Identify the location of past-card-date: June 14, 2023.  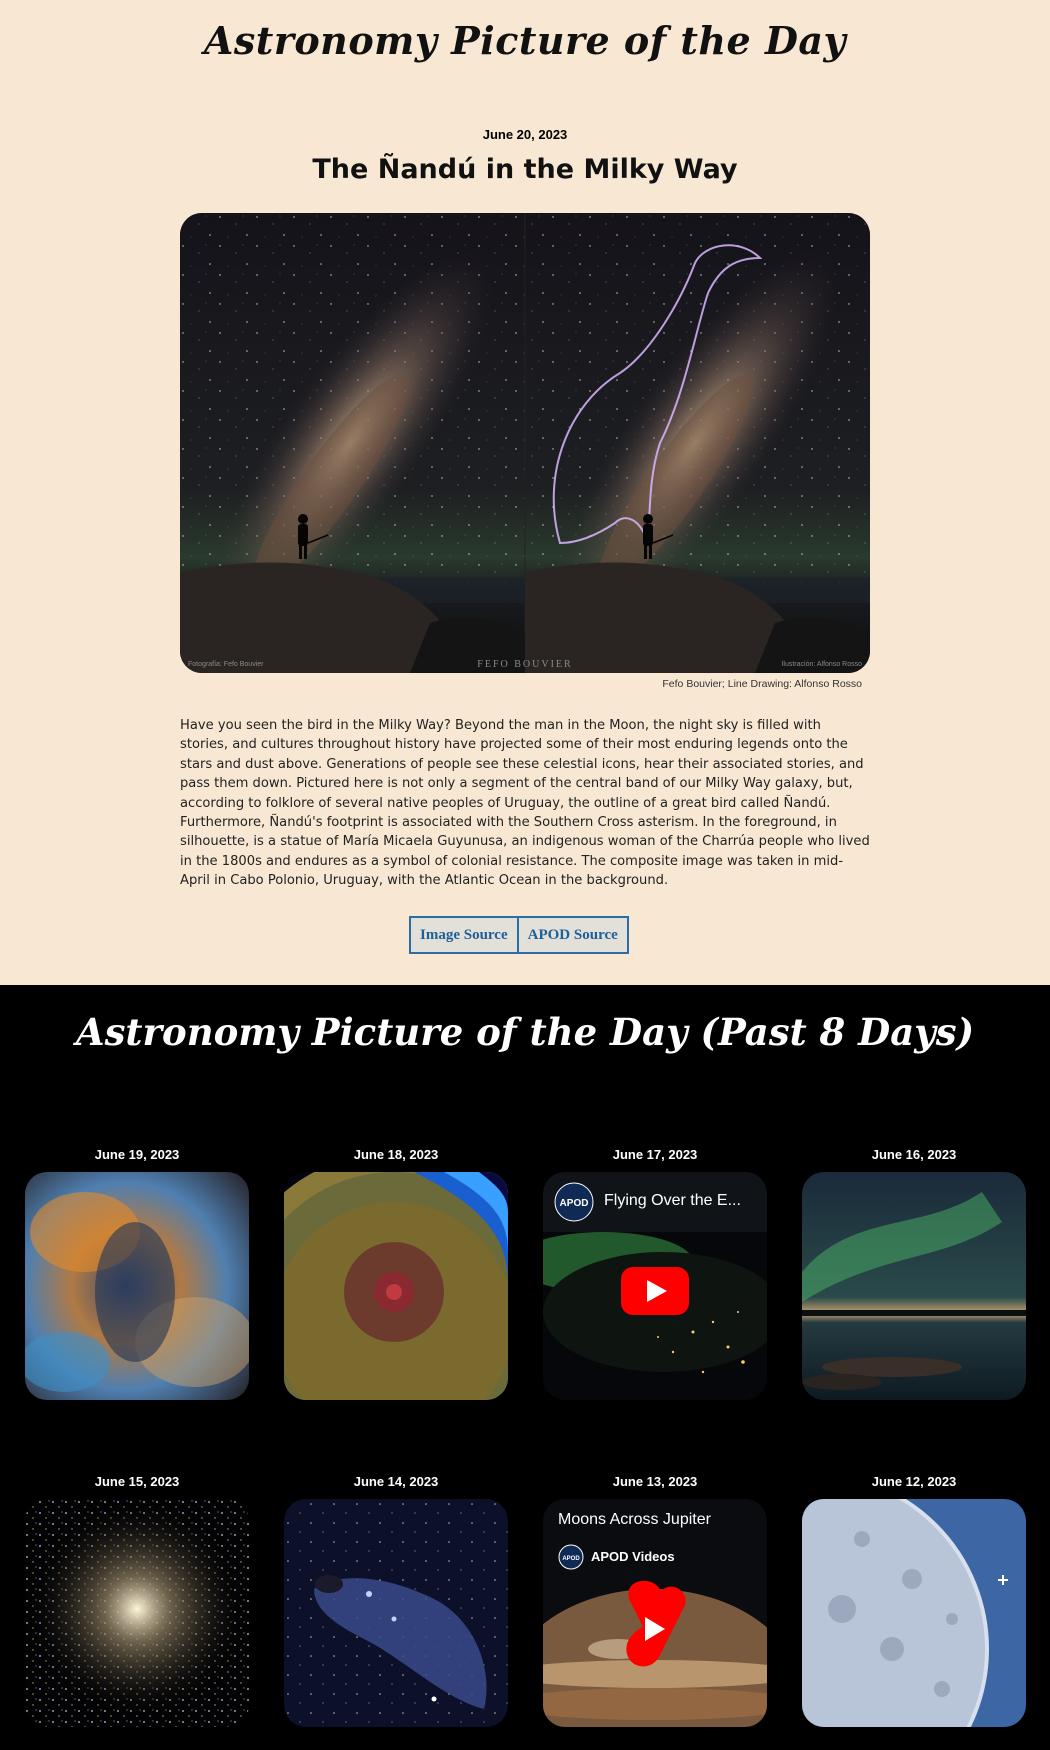
(396, 1481).